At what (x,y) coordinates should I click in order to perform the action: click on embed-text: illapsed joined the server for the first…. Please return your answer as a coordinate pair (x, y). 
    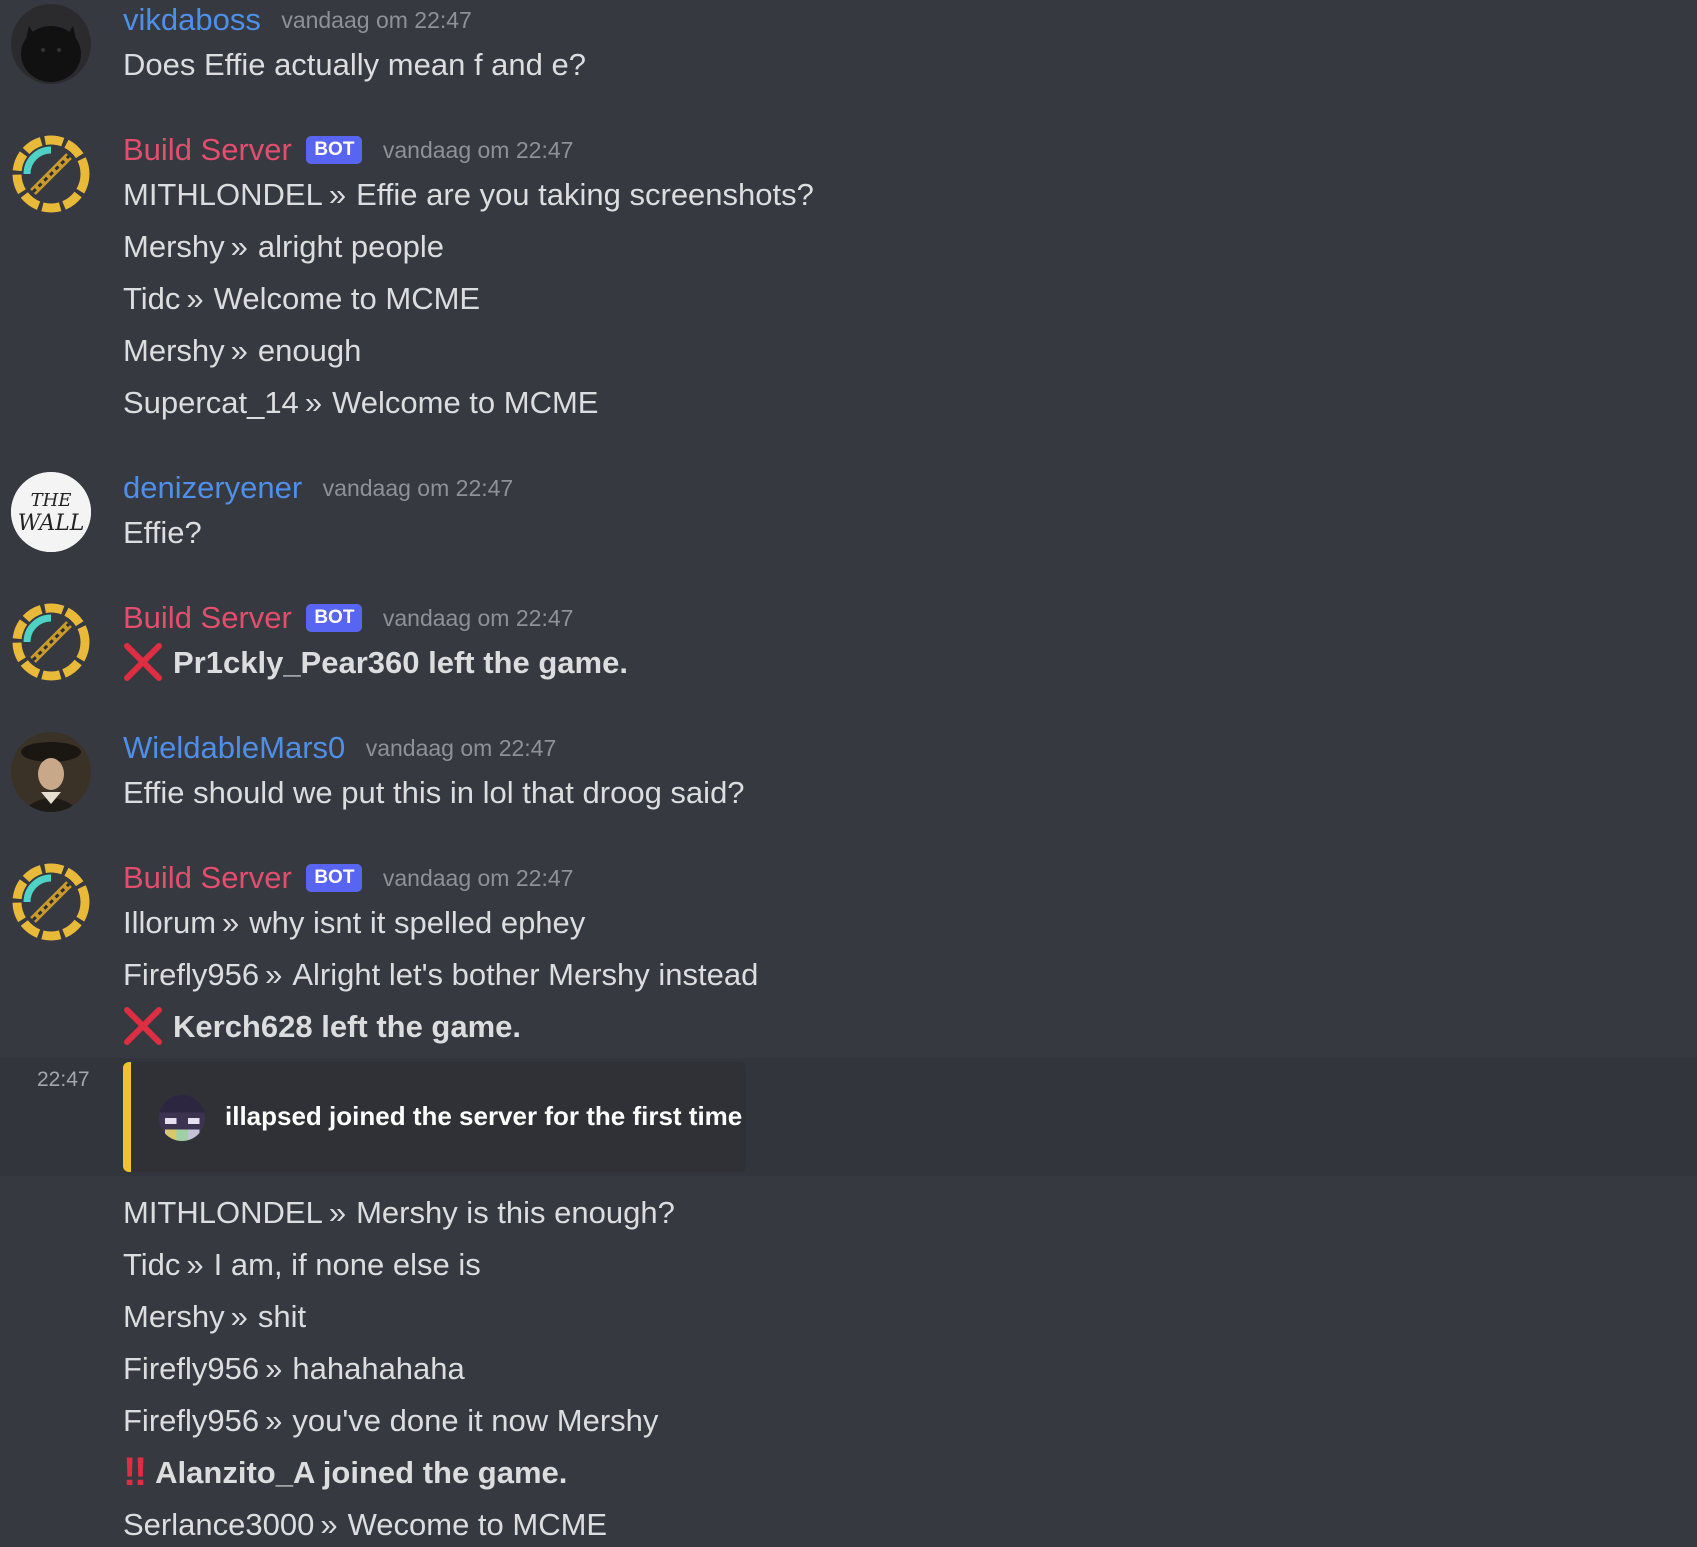
    Looking at the image, I should click on (484, 1116).